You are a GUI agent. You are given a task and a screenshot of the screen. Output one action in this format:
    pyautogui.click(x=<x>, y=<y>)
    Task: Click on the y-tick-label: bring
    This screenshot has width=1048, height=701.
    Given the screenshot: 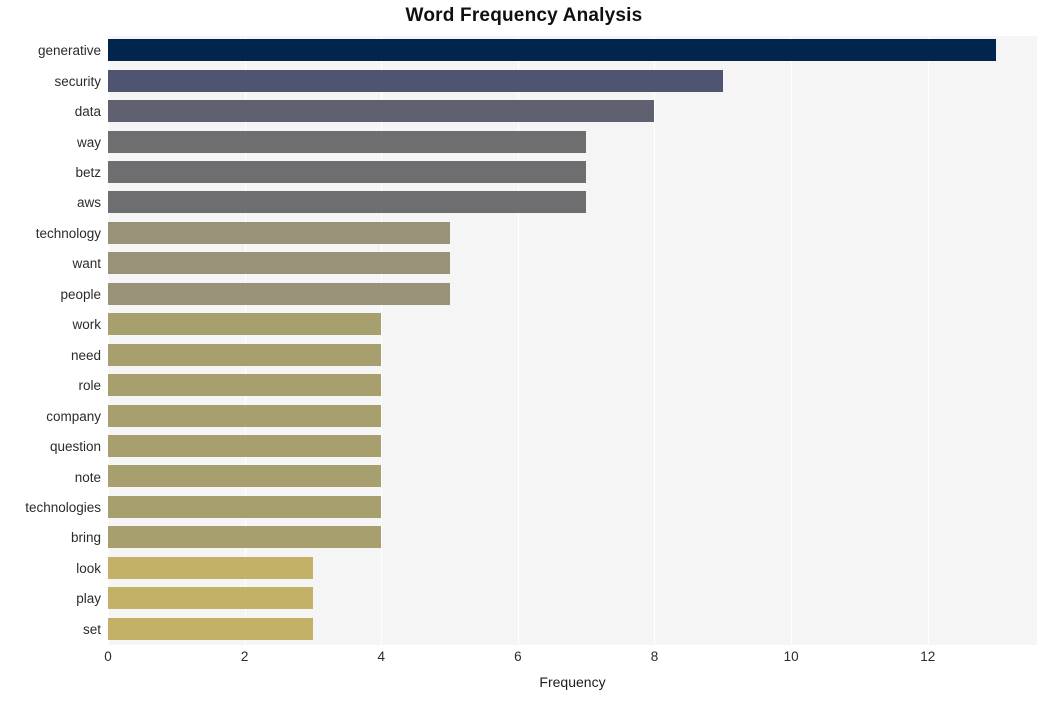 What is the action you would take?
    pyautogui.click(x=85, y=538)
    